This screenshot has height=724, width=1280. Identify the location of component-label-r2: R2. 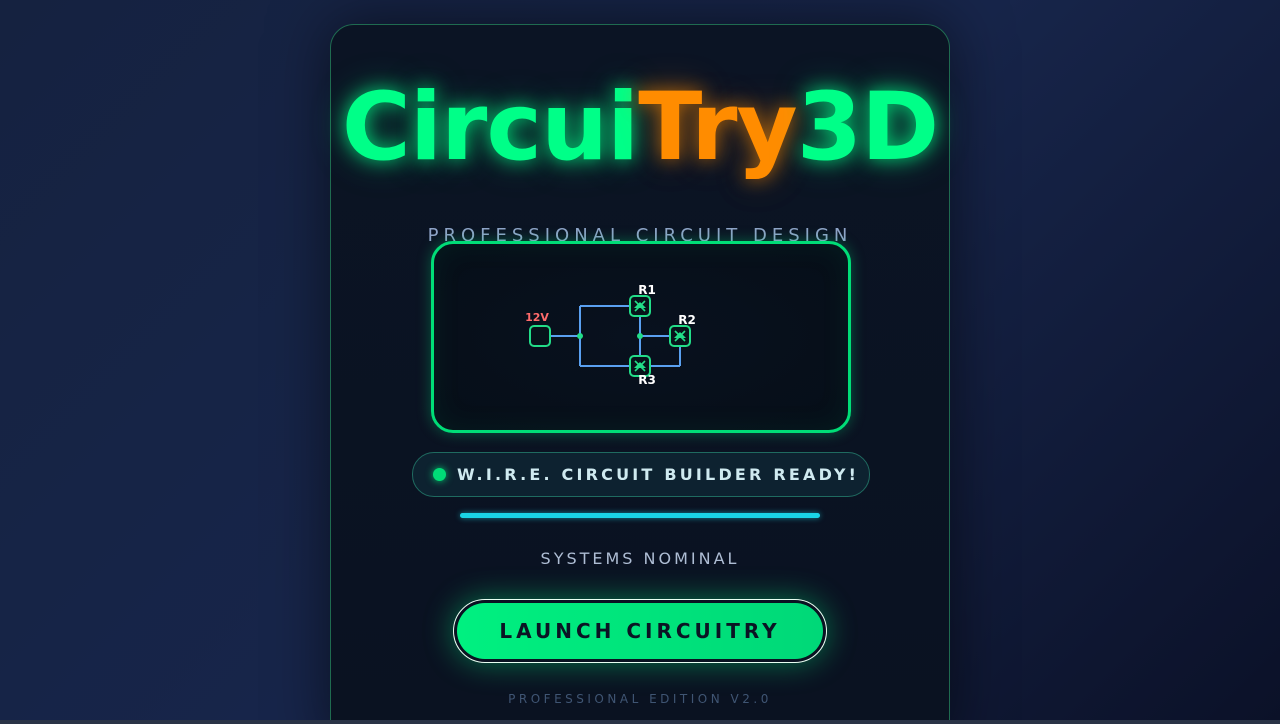
(687, 320).